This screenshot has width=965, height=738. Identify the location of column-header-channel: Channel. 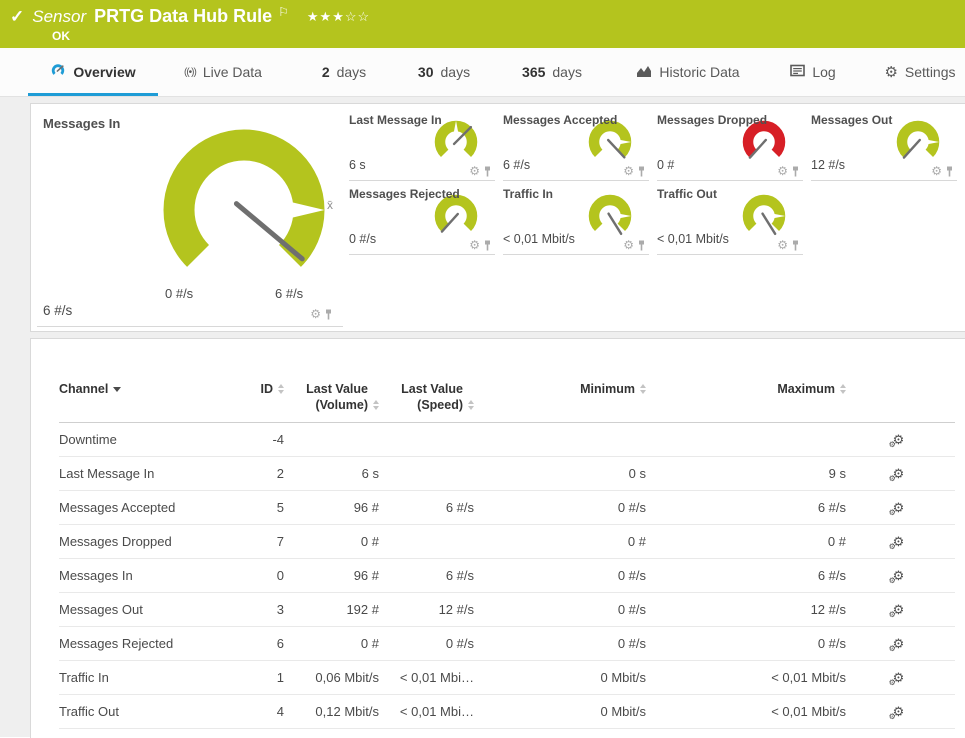
(149, 389).